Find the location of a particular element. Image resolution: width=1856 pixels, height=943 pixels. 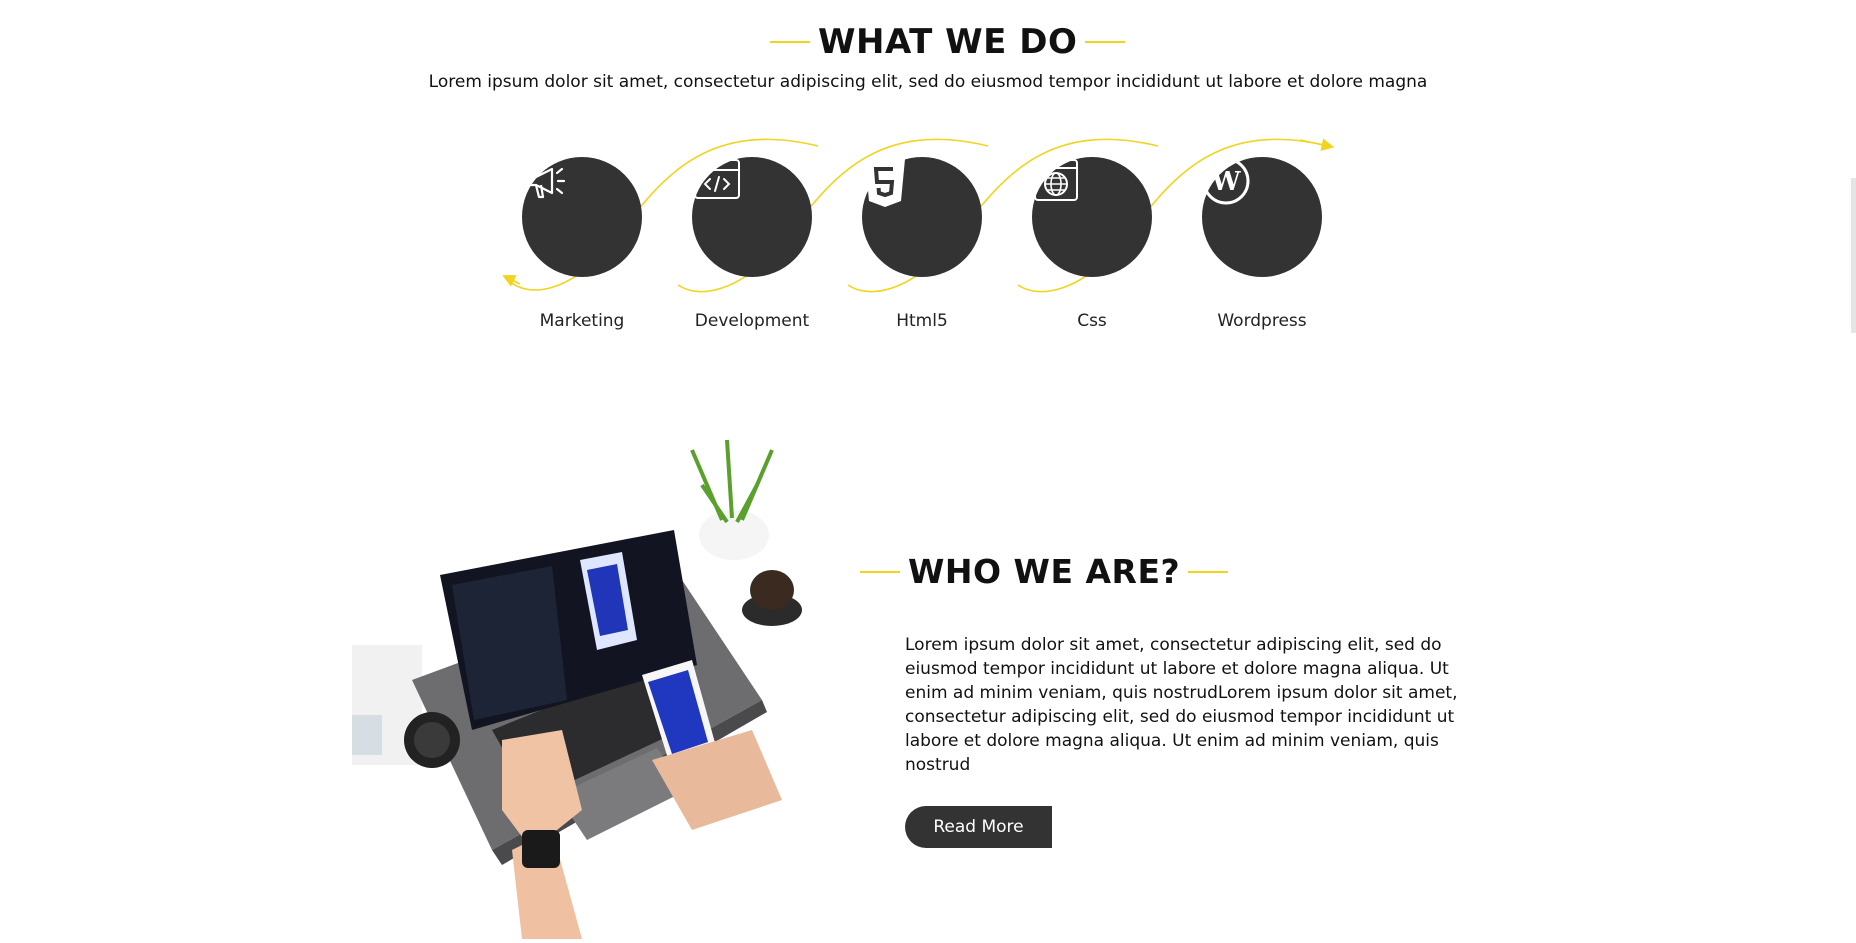

html5-icon is located at coordinates (885, 183).